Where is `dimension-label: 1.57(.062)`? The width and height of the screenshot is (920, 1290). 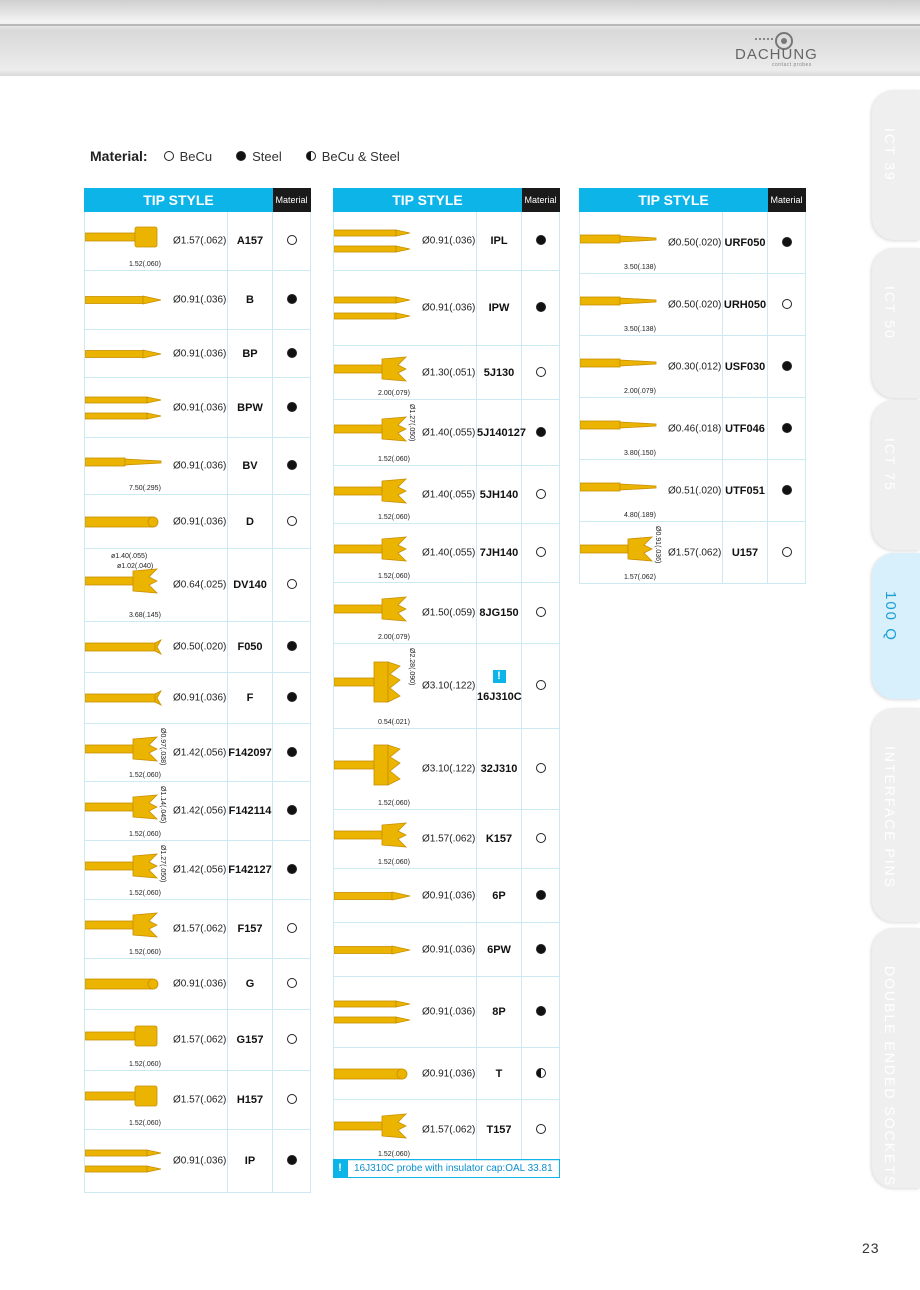 dimension-label: 1.57(.062) is located at coordinates (640, 577).